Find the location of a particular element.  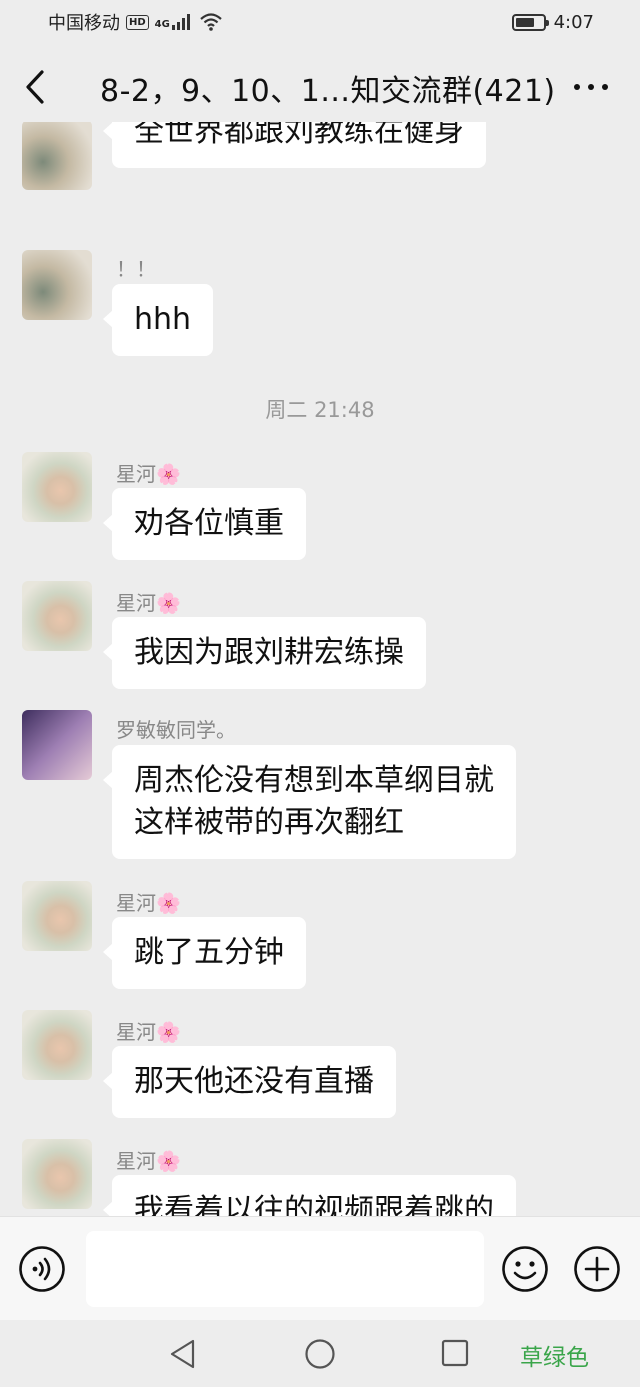

battery-icon is located at coordinates (530, 22).